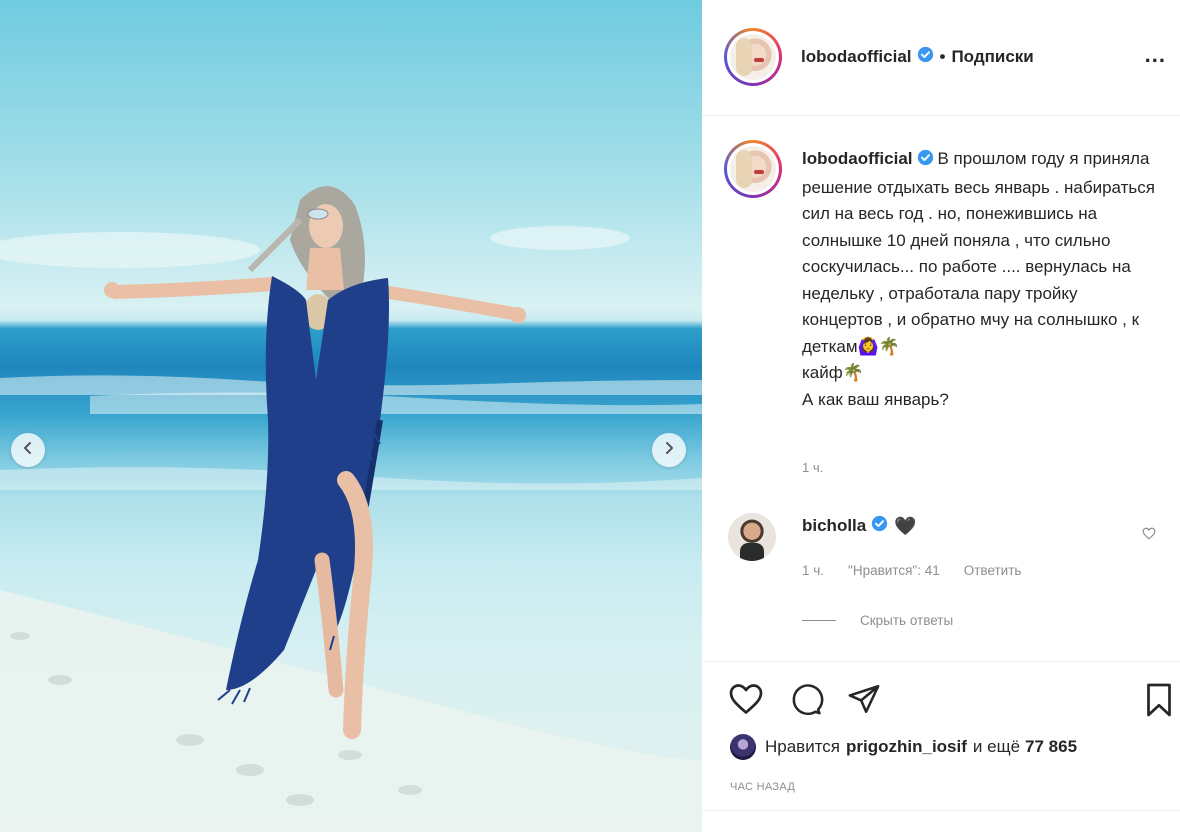  What do you see at coordinates (753, 57) in the screenshot?
I see `author-avatar` at bounding box center [753, 57].